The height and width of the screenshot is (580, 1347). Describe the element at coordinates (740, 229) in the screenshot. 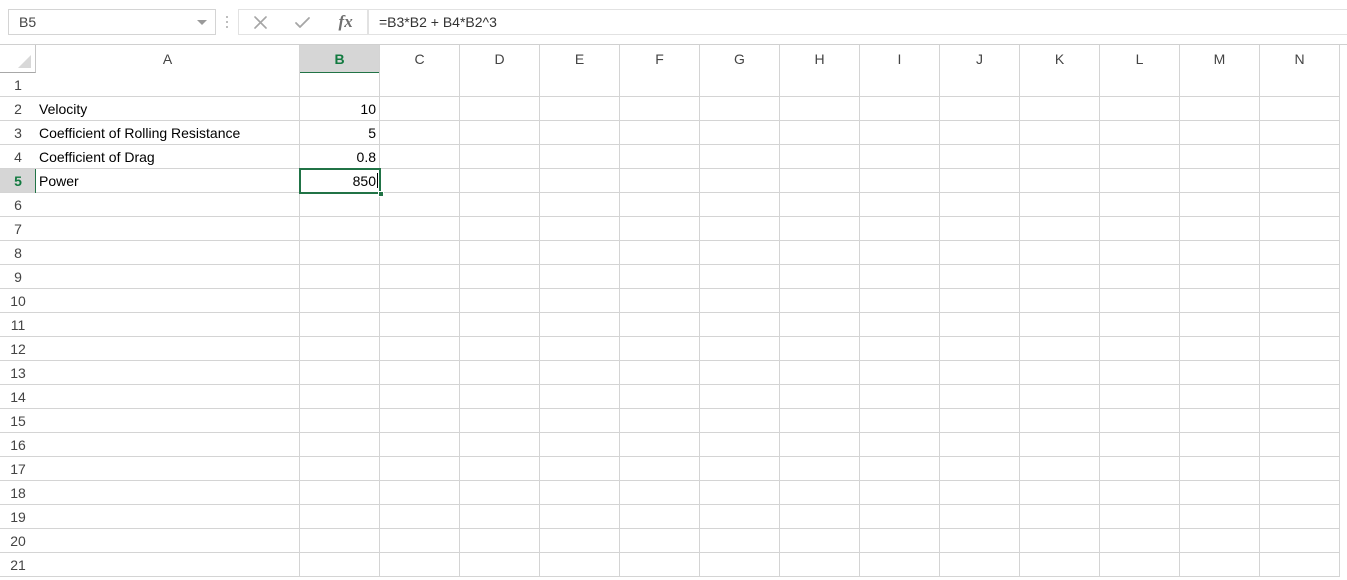

I see `cell-g7` at that location.